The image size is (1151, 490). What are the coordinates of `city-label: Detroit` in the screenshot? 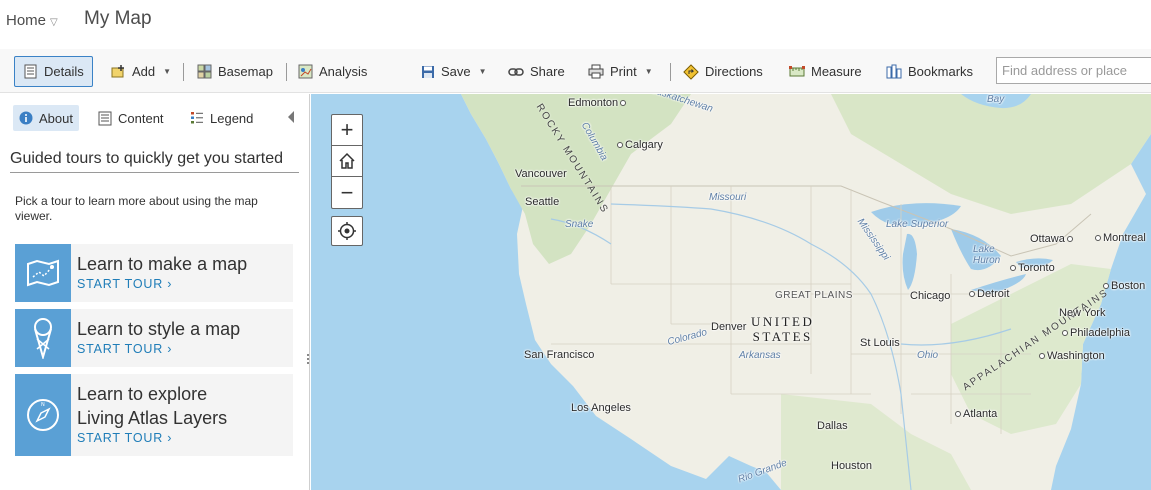 It's located at (989, 294).